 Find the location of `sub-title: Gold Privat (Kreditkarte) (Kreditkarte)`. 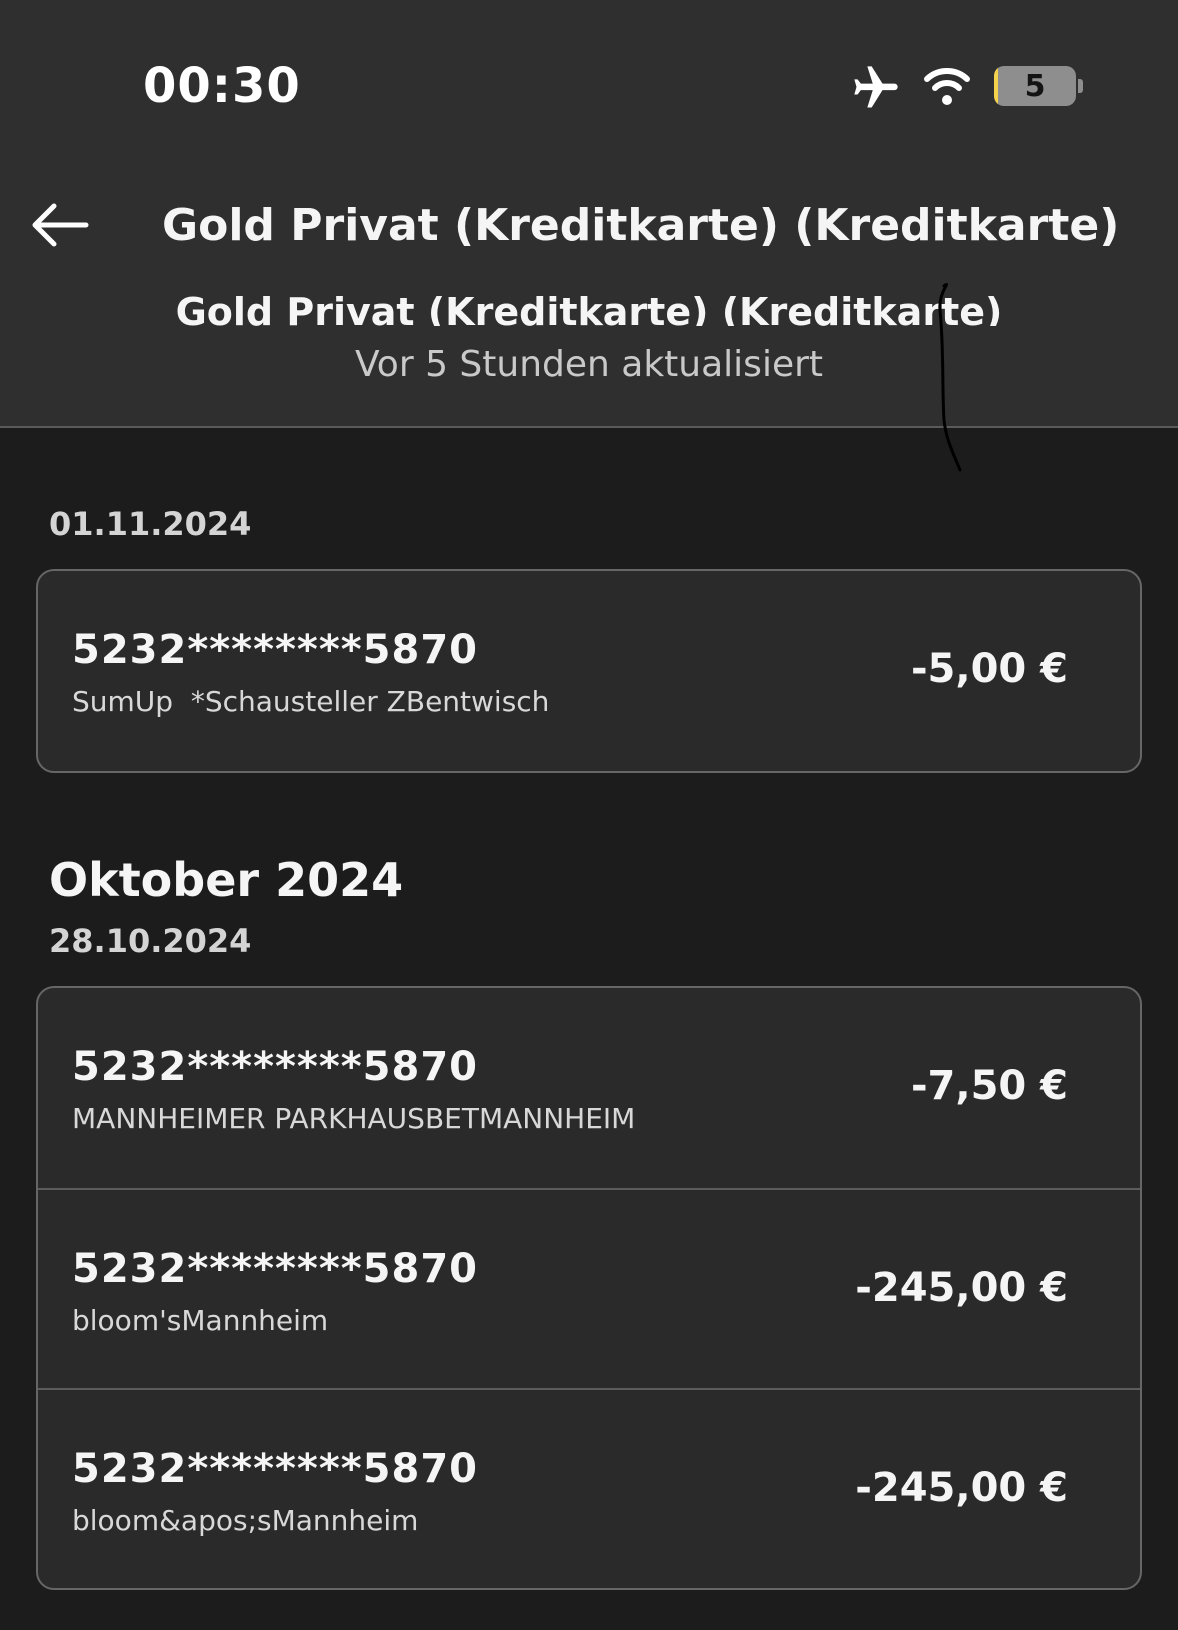

sub-title: Gold Privat (Kreditkarte) (Kreditkarte) is located at coordinates (589, 308).